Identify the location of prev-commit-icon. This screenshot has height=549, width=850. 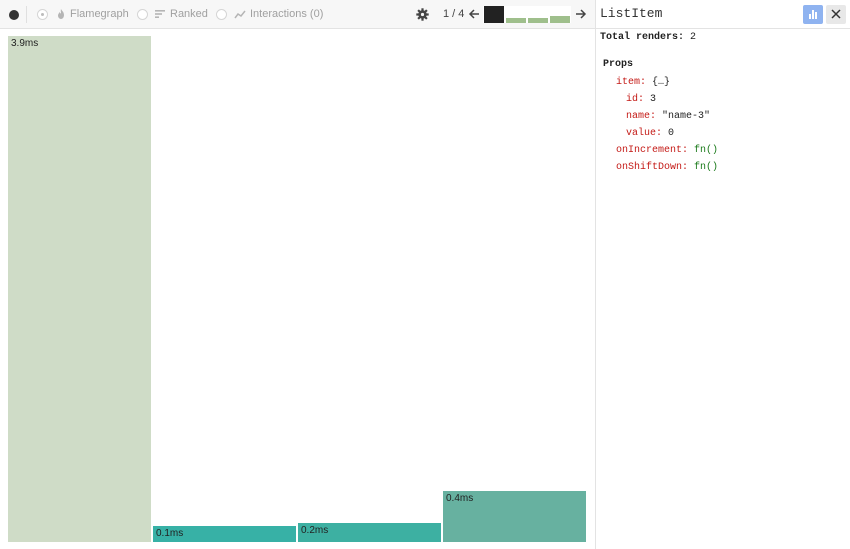
(474, 14).